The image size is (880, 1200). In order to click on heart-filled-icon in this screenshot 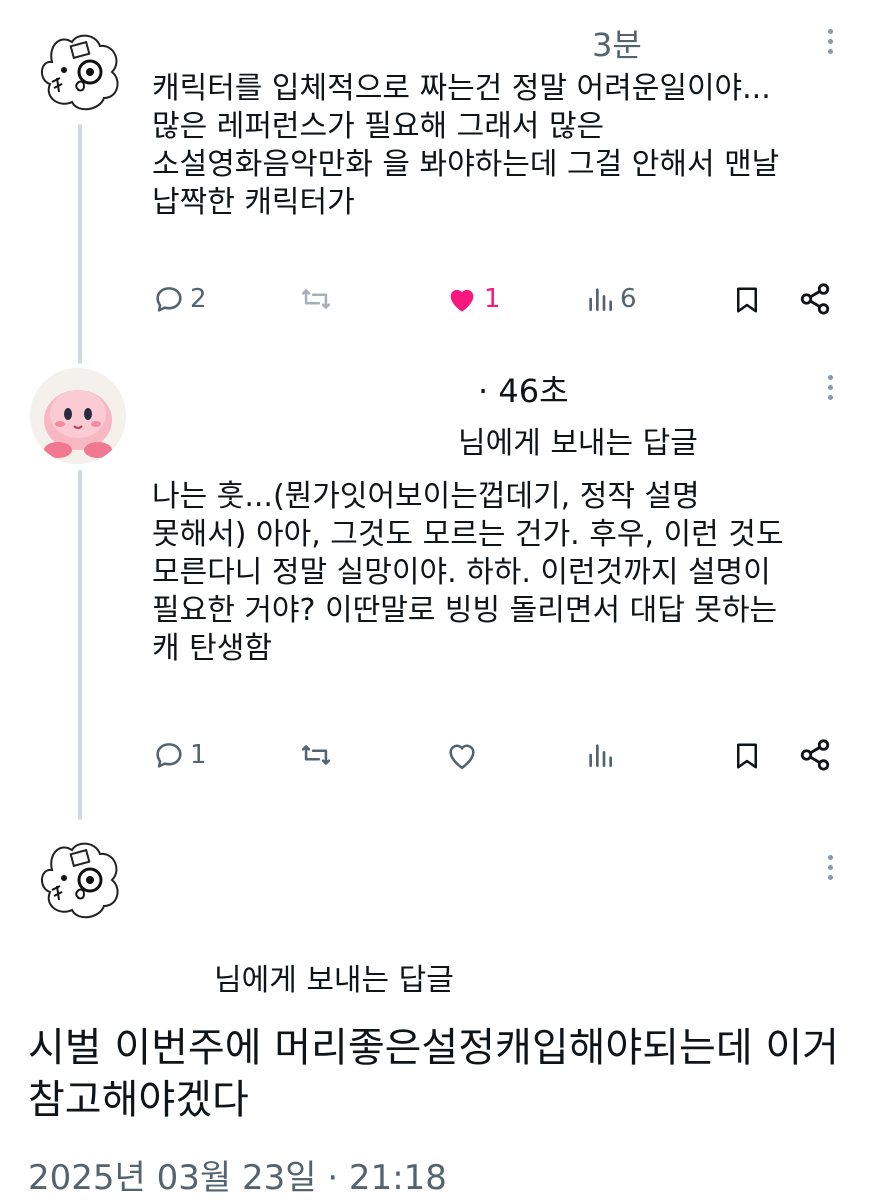, I will do `click(462, 300)`.